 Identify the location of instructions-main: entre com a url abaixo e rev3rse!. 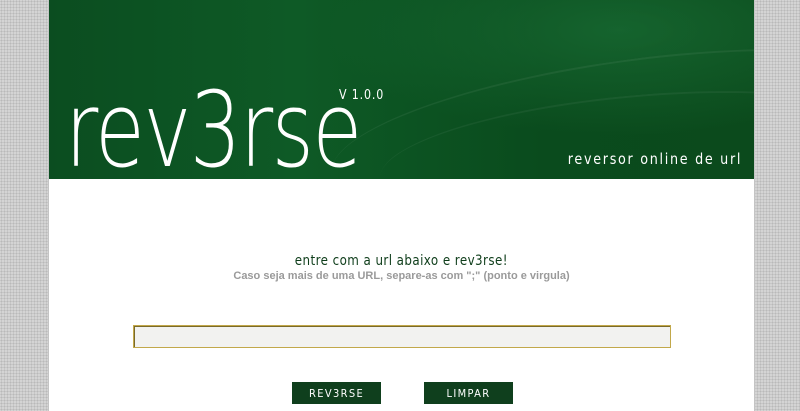
(401, 261).